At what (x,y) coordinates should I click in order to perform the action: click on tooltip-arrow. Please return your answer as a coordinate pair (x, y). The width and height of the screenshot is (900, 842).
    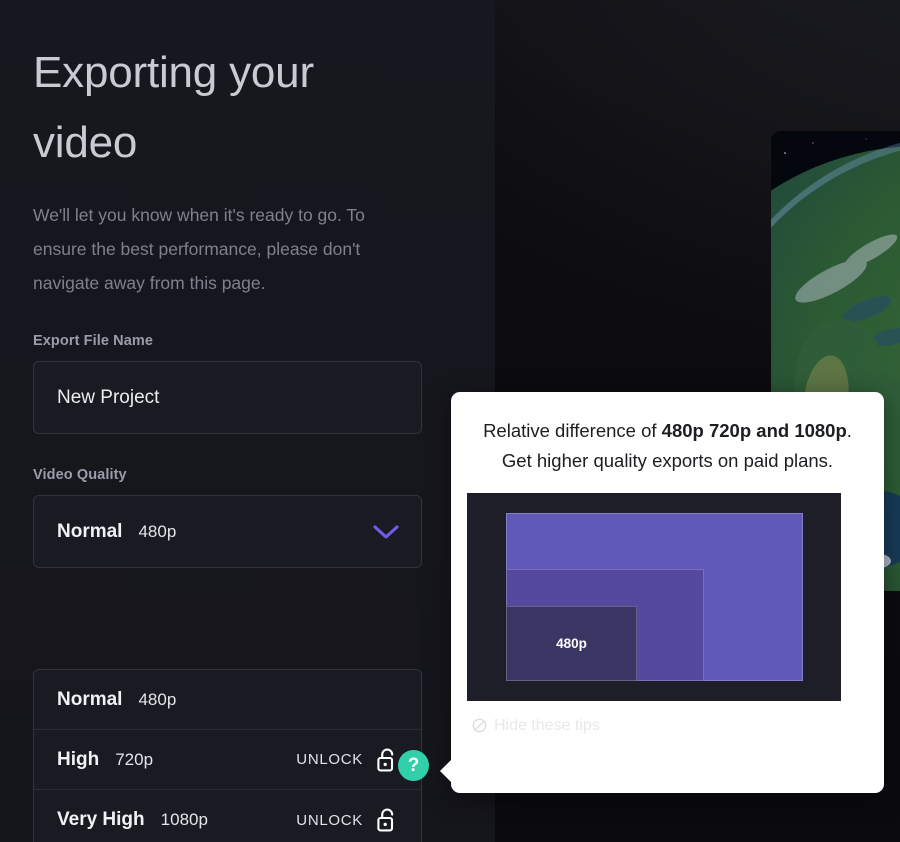
    Looking at the image, I should click on (446, 771).